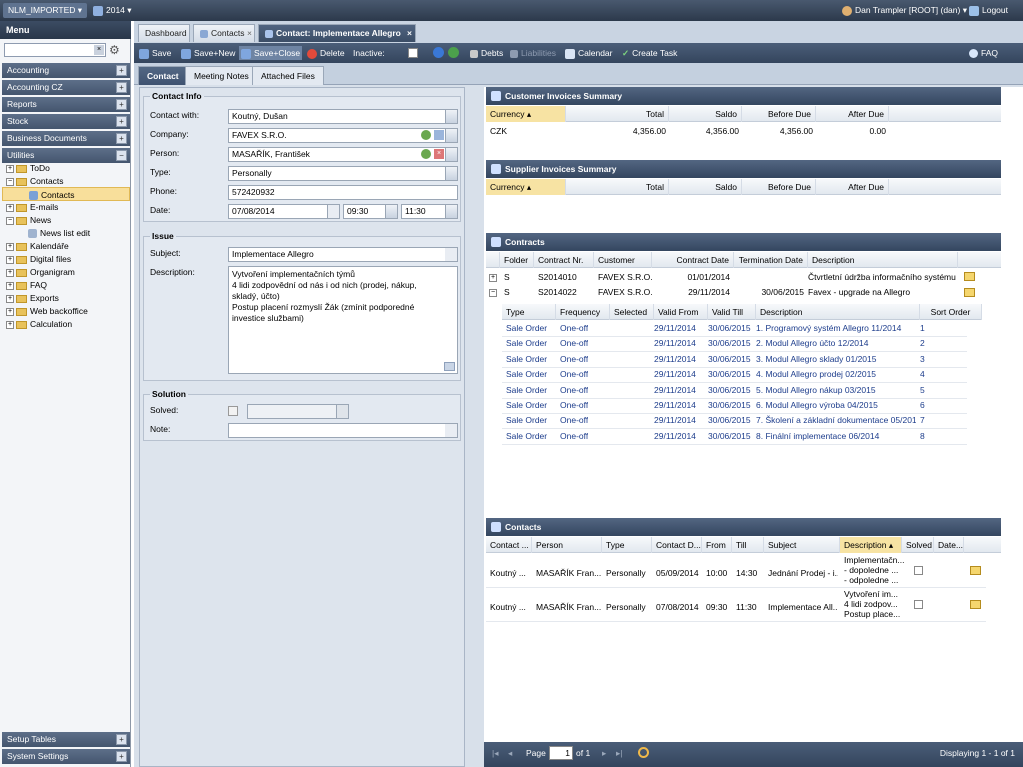  What do you see at coordinates (871, 545) in the screenshot?
I see `col-description: Description ▴` at bounding box center [871, 545].